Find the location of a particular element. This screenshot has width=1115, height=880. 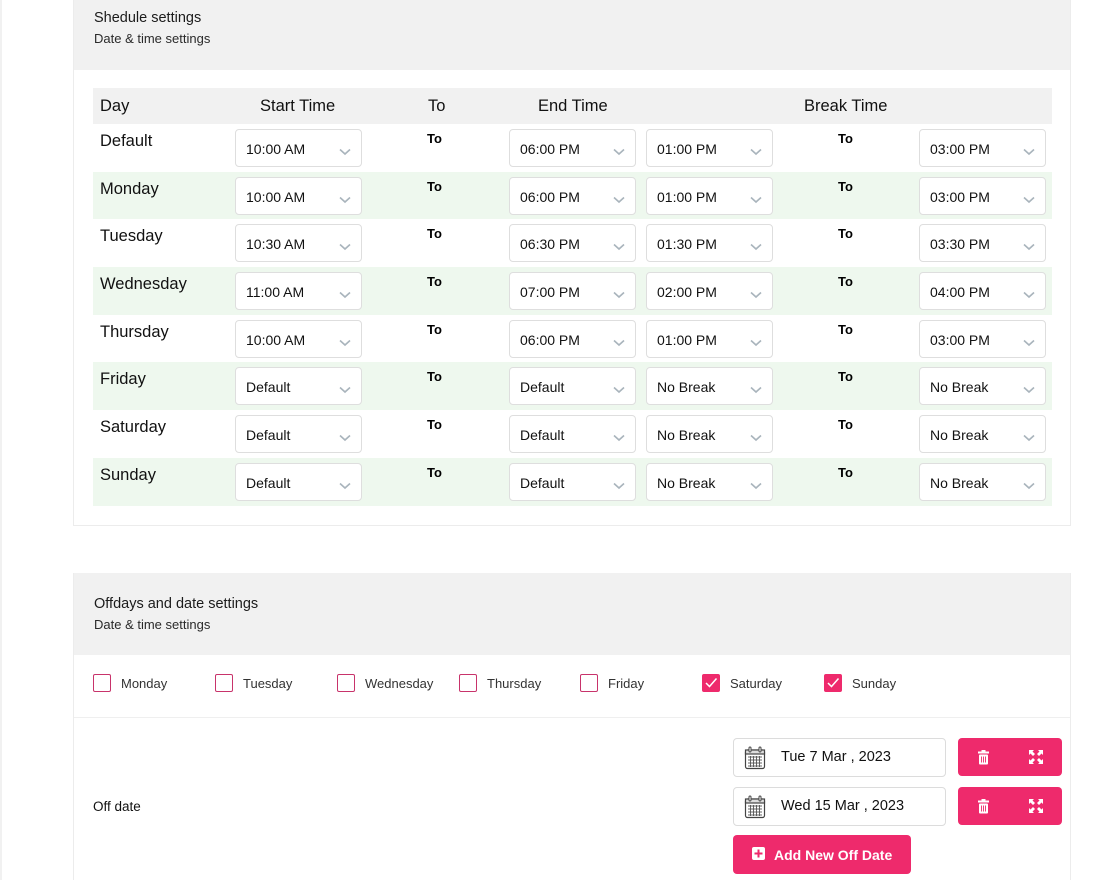

break-end-select: 04:00 PM is located at coordinates (982, 291).